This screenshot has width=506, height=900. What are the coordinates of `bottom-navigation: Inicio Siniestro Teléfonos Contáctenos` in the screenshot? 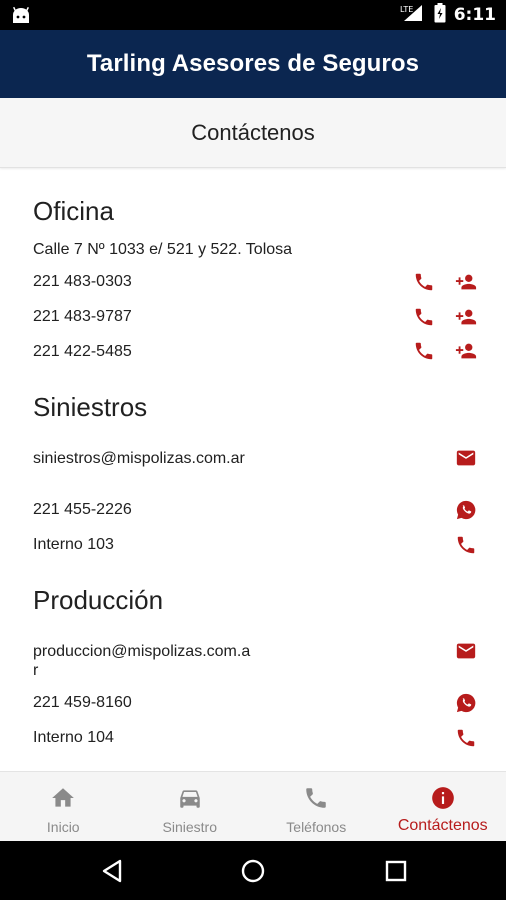 It's located at (253, 806).